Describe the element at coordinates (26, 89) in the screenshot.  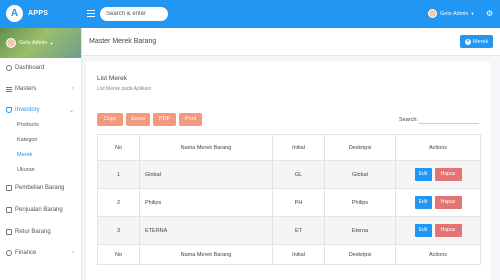
I see `sidebar-item-label: Masters` at that location.